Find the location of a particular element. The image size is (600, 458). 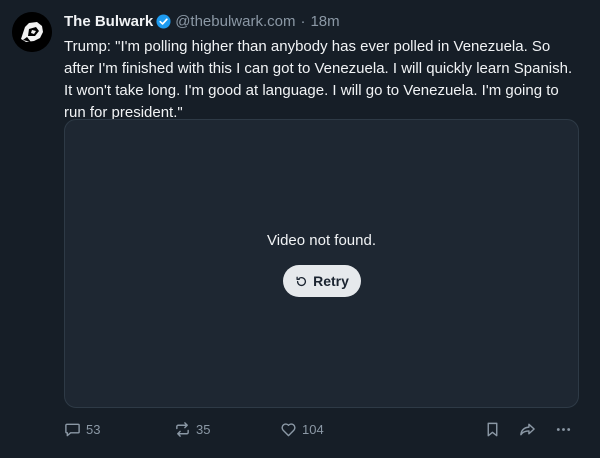

comment-icon is located at coordinates (72, 429).